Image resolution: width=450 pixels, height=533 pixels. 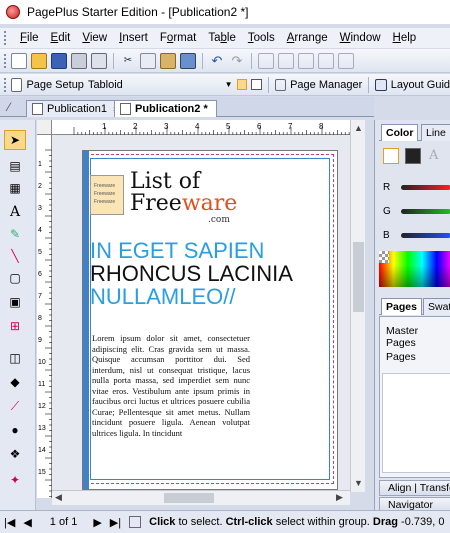 What do you see at coordinates (9, 522) in the screenshot?
I see `first-page-icon: |◀` at bounding box center [9, 522].